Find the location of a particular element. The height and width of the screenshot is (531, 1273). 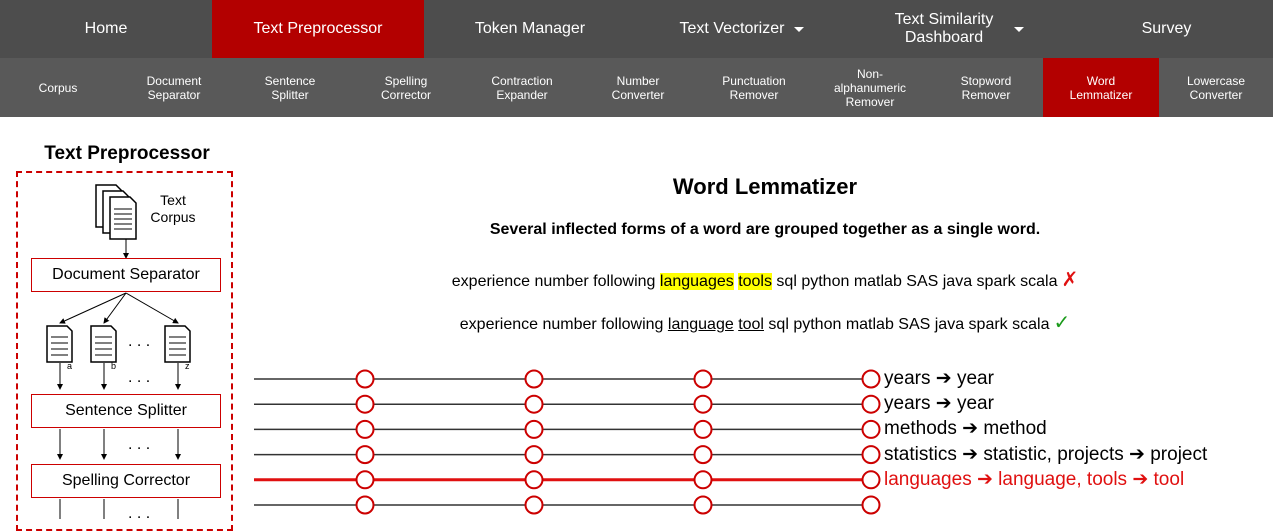

document-separator-box: Document Separator is located at coordinates (126, 275).